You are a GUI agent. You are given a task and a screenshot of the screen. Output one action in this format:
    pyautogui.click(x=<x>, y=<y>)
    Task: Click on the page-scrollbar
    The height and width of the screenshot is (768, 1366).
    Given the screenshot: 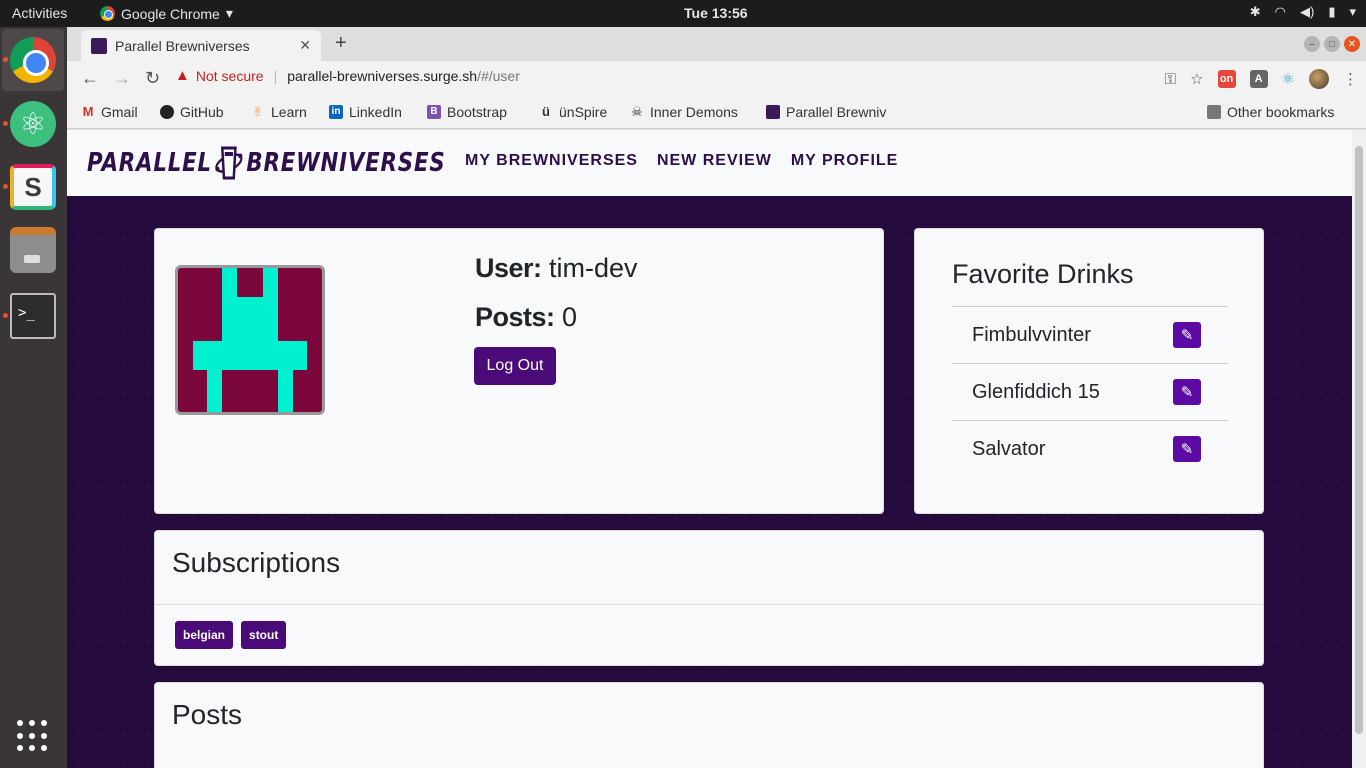 What is the action you would take?
    pyautogui.click(x=1359, y=449)
    